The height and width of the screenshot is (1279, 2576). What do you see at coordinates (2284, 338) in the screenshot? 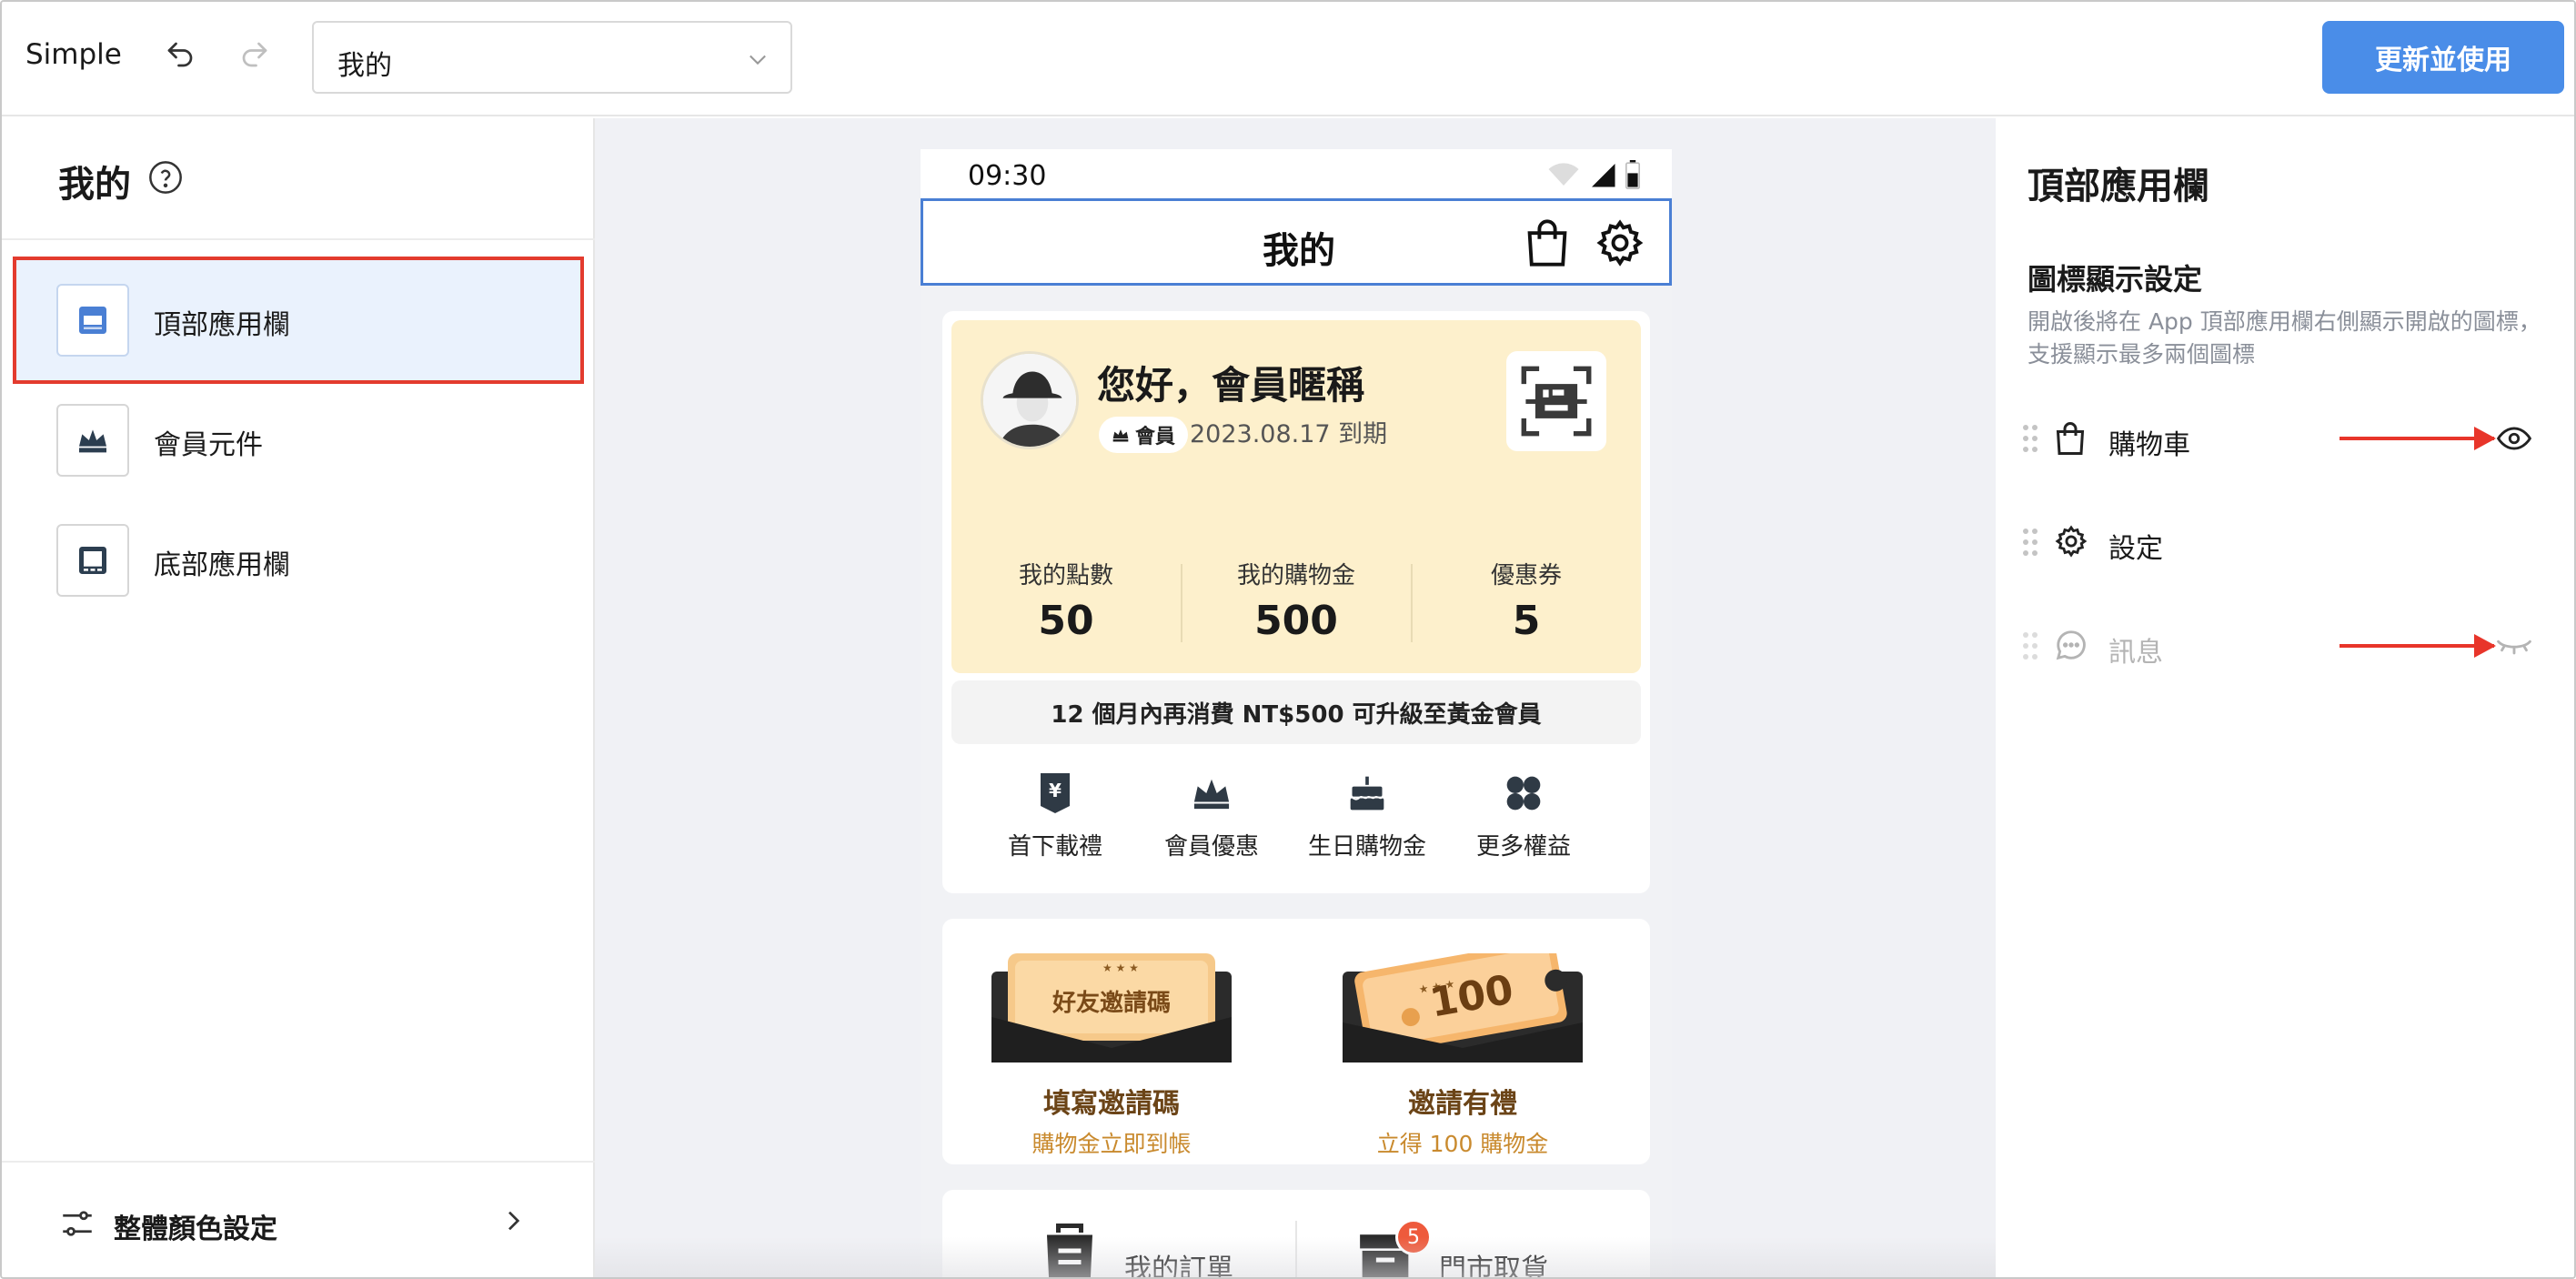
I see `section-description: 開啟後將在 App 頂部應用欄右側顯示開啟的圖標，支援顯示最多兩個圖標` at bounding box center [2284, 338].